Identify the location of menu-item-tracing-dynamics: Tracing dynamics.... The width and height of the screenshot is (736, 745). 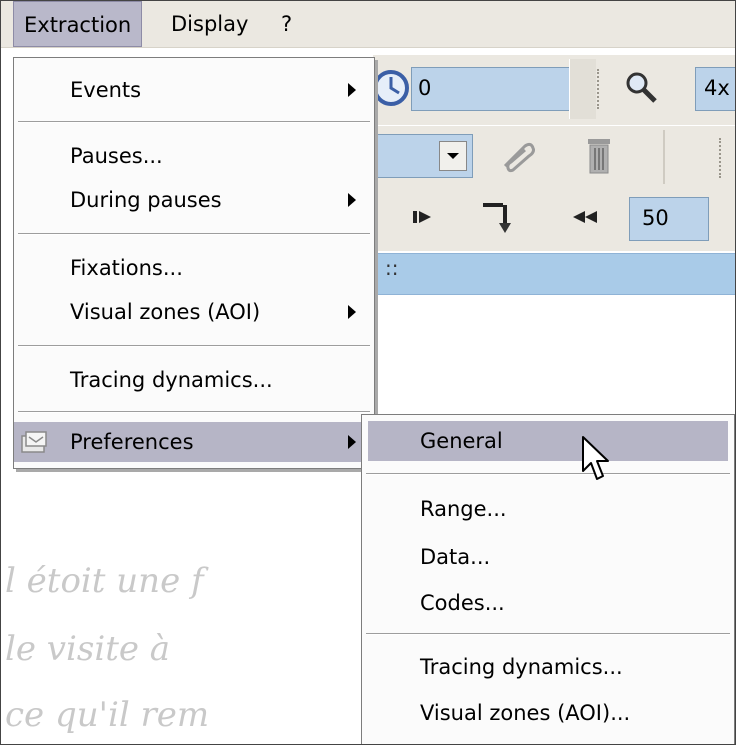
(194, 380).